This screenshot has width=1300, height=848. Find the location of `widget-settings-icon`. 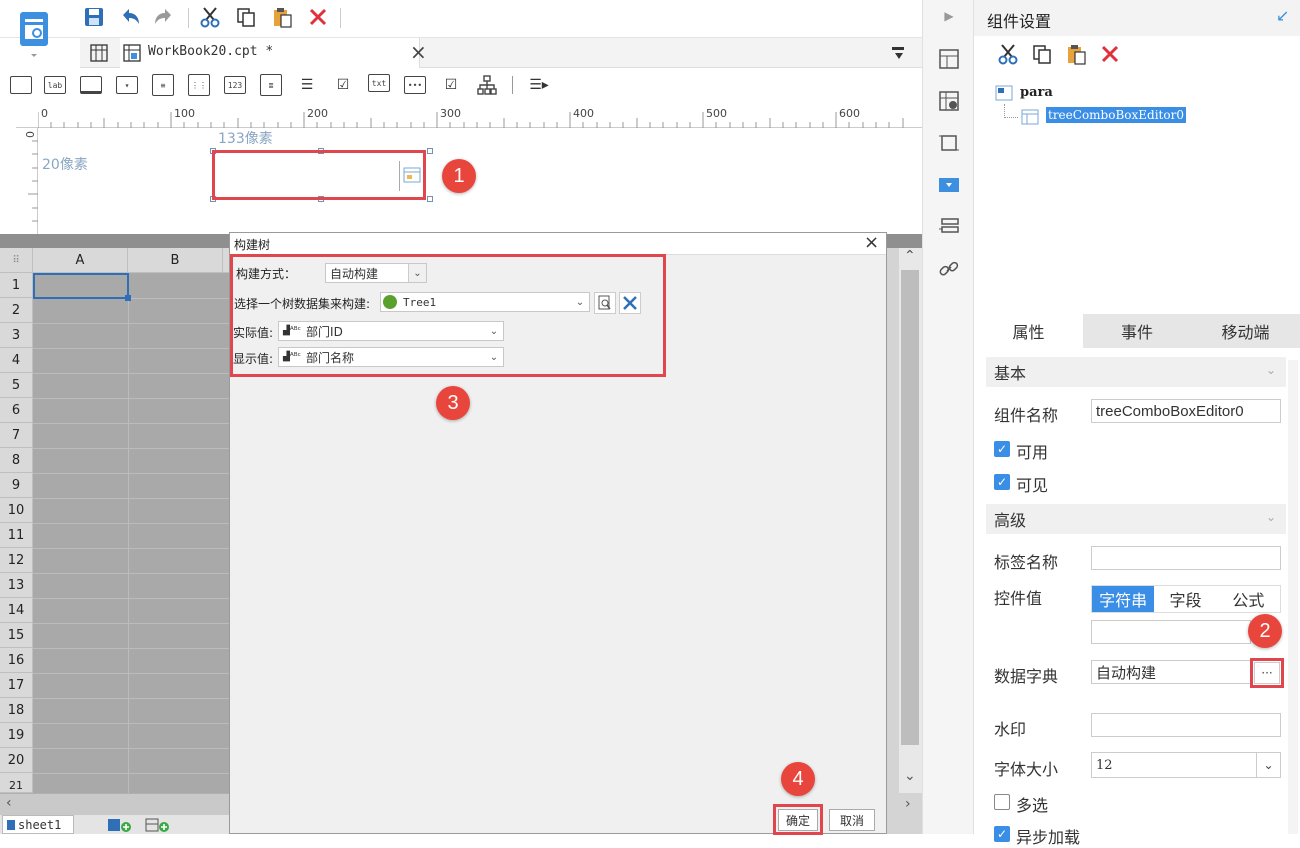

widget-settings-icon is located at coordinates (949, 185).